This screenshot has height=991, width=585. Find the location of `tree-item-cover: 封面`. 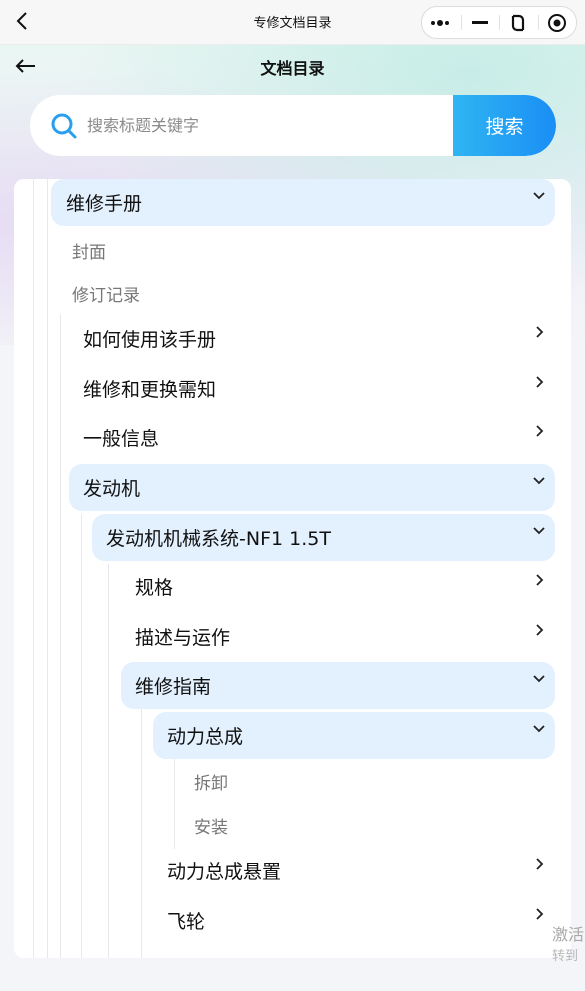

tree-item-cover: 封面 is located at coordinates (312, 250).